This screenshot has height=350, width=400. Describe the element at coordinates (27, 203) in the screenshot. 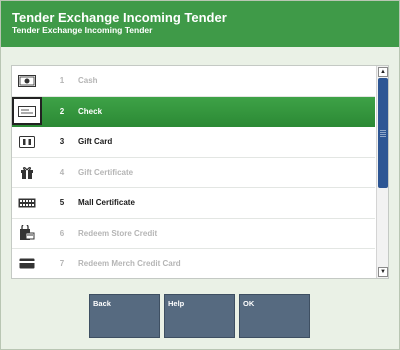

I see `mall-certificate-icon` at that location.